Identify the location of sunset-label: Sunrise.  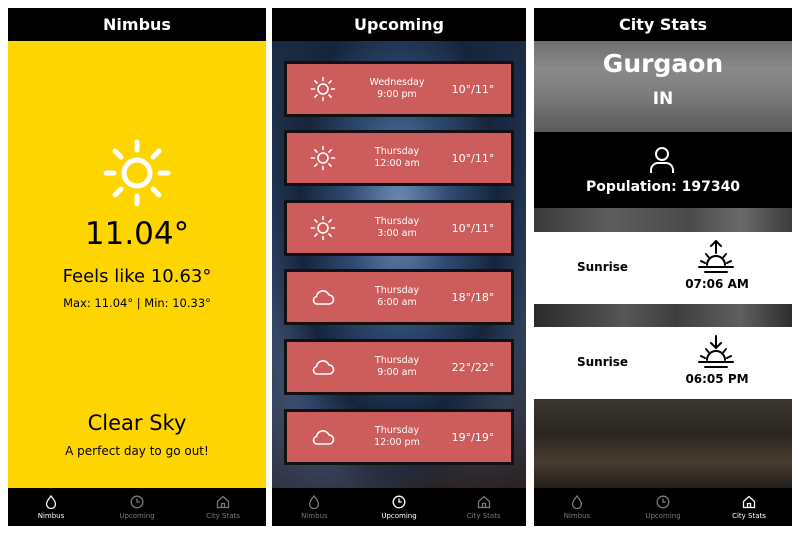
(603, 362).